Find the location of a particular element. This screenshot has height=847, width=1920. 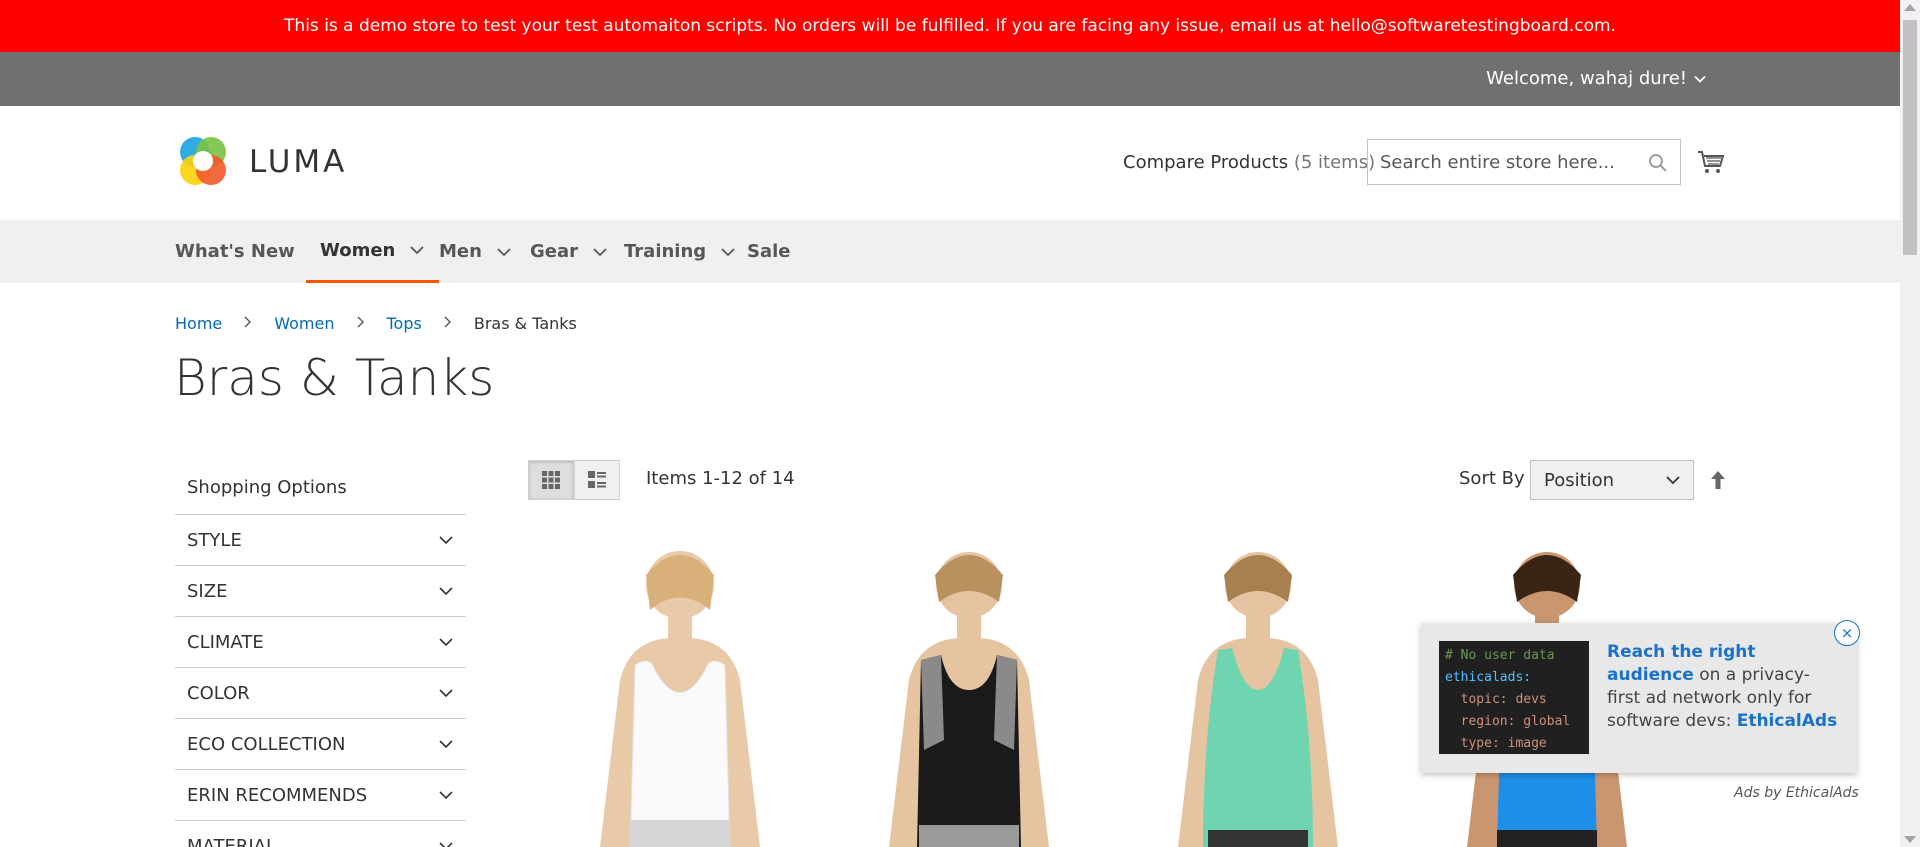

page-title: Bras & Tanks is located at coordinates (334, 378).